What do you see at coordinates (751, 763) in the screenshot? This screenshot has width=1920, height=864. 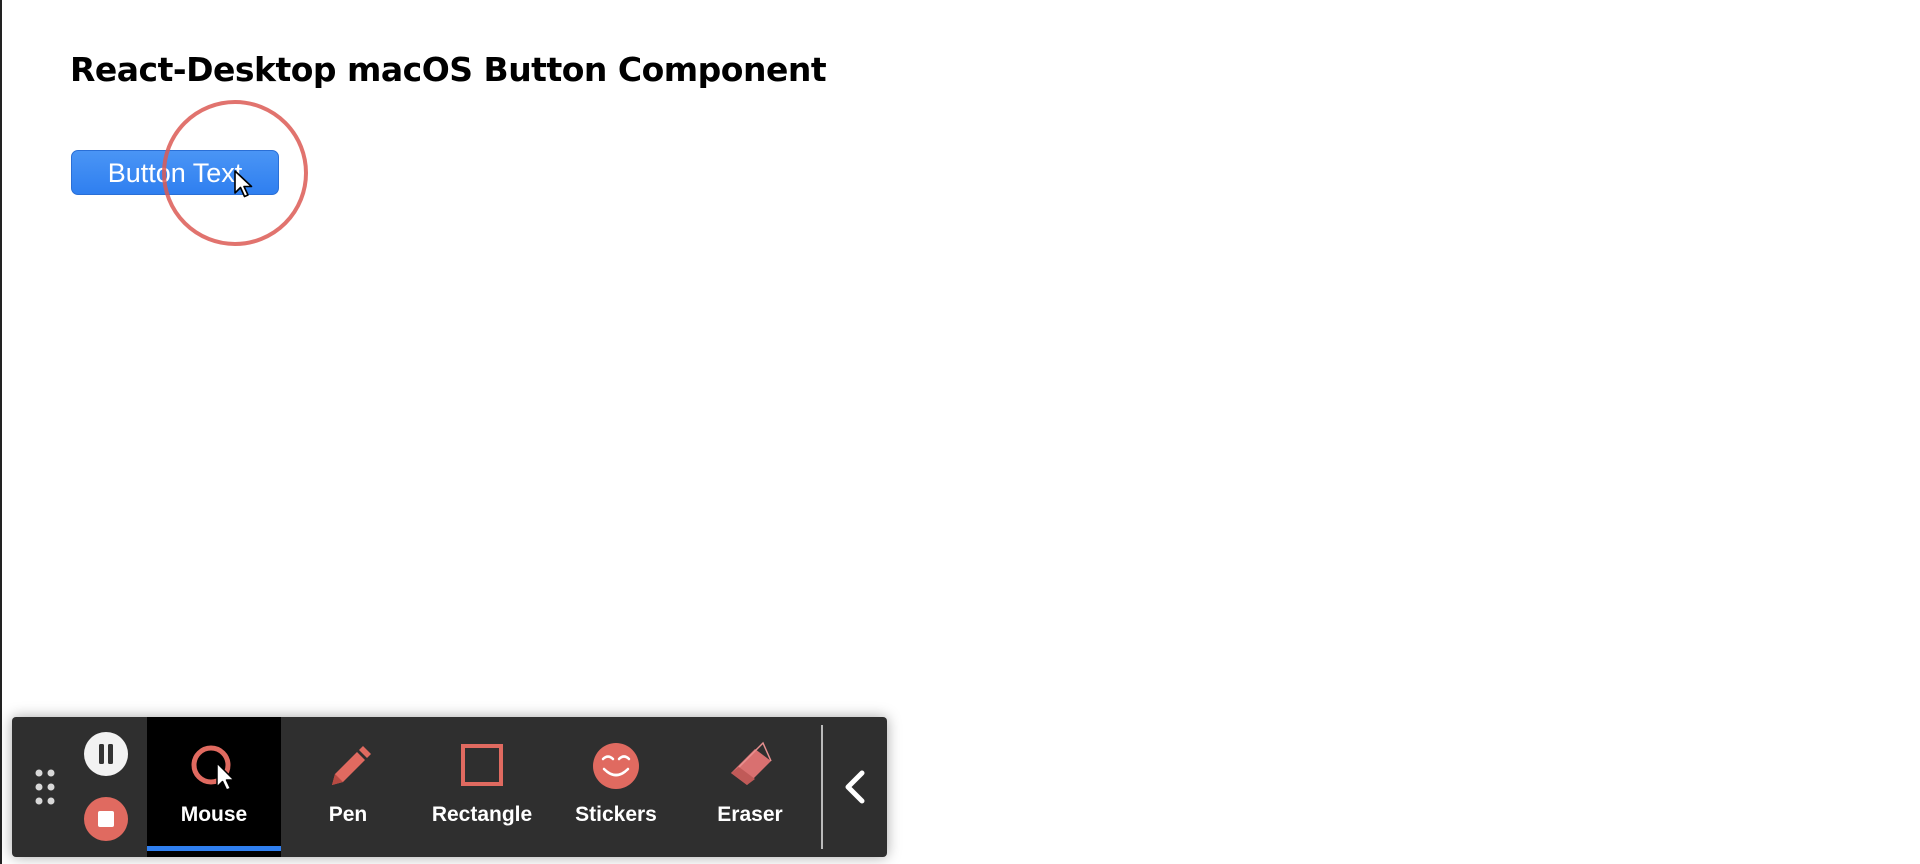 I see `eraser-icon` at bounding box center [751, 763].